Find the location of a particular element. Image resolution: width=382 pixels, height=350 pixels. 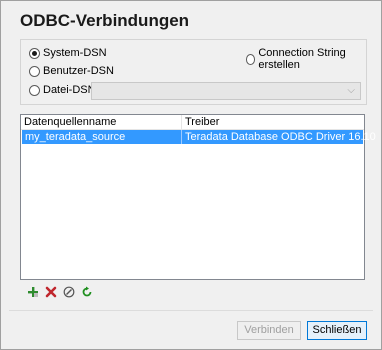

system-dsn-label: System-DSN is located at coordinates (75, 53).